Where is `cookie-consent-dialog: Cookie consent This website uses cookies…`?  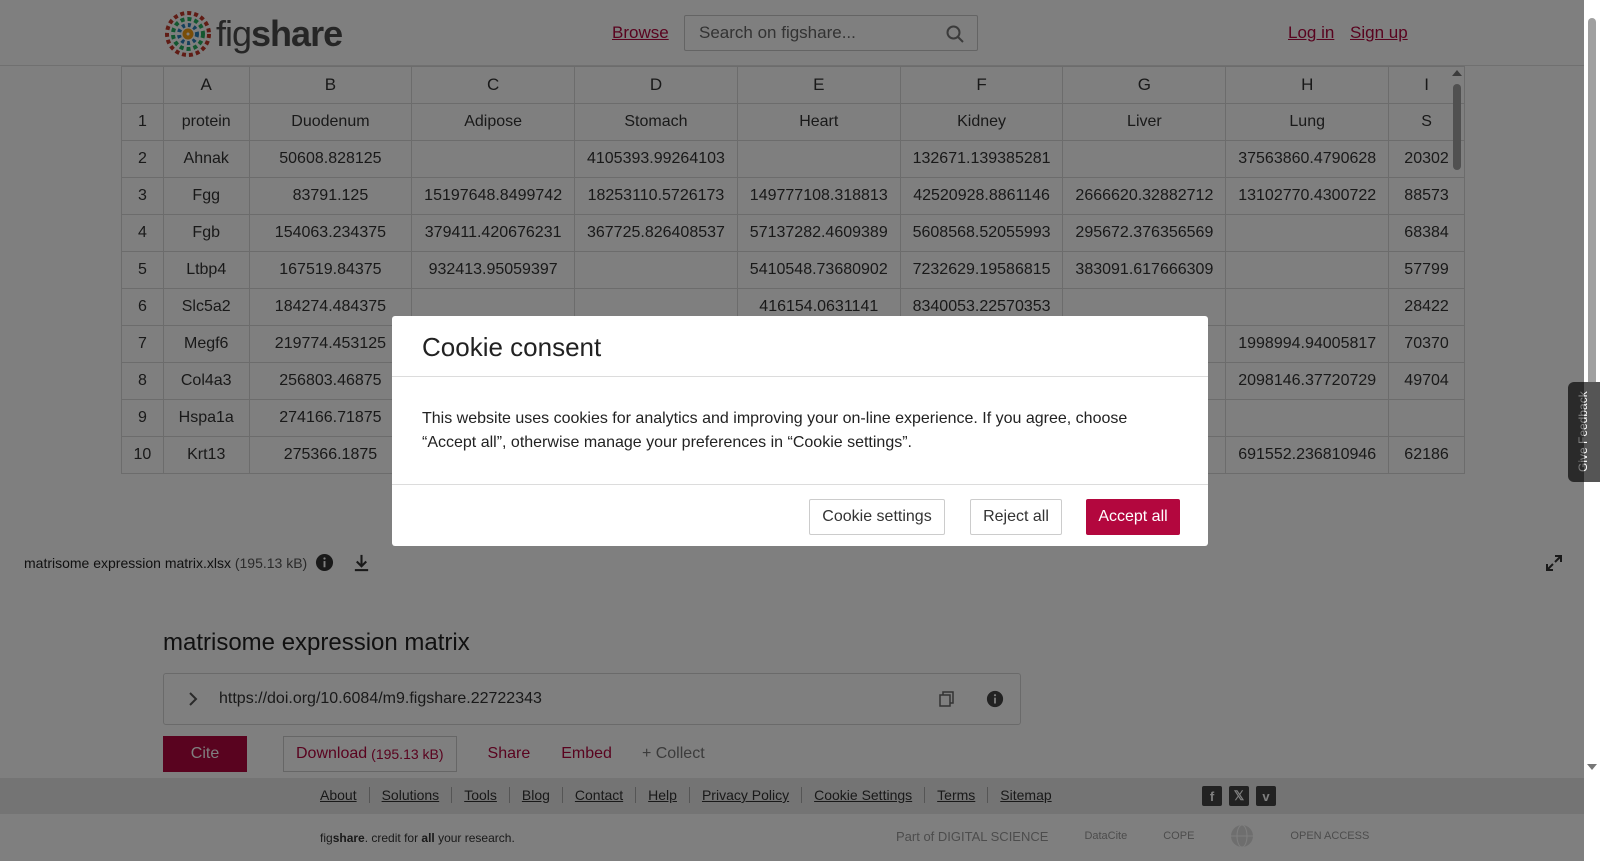 cookie-consent-dialog: Cookie consent This website uses cookies… is located at coordinates (800, 431).